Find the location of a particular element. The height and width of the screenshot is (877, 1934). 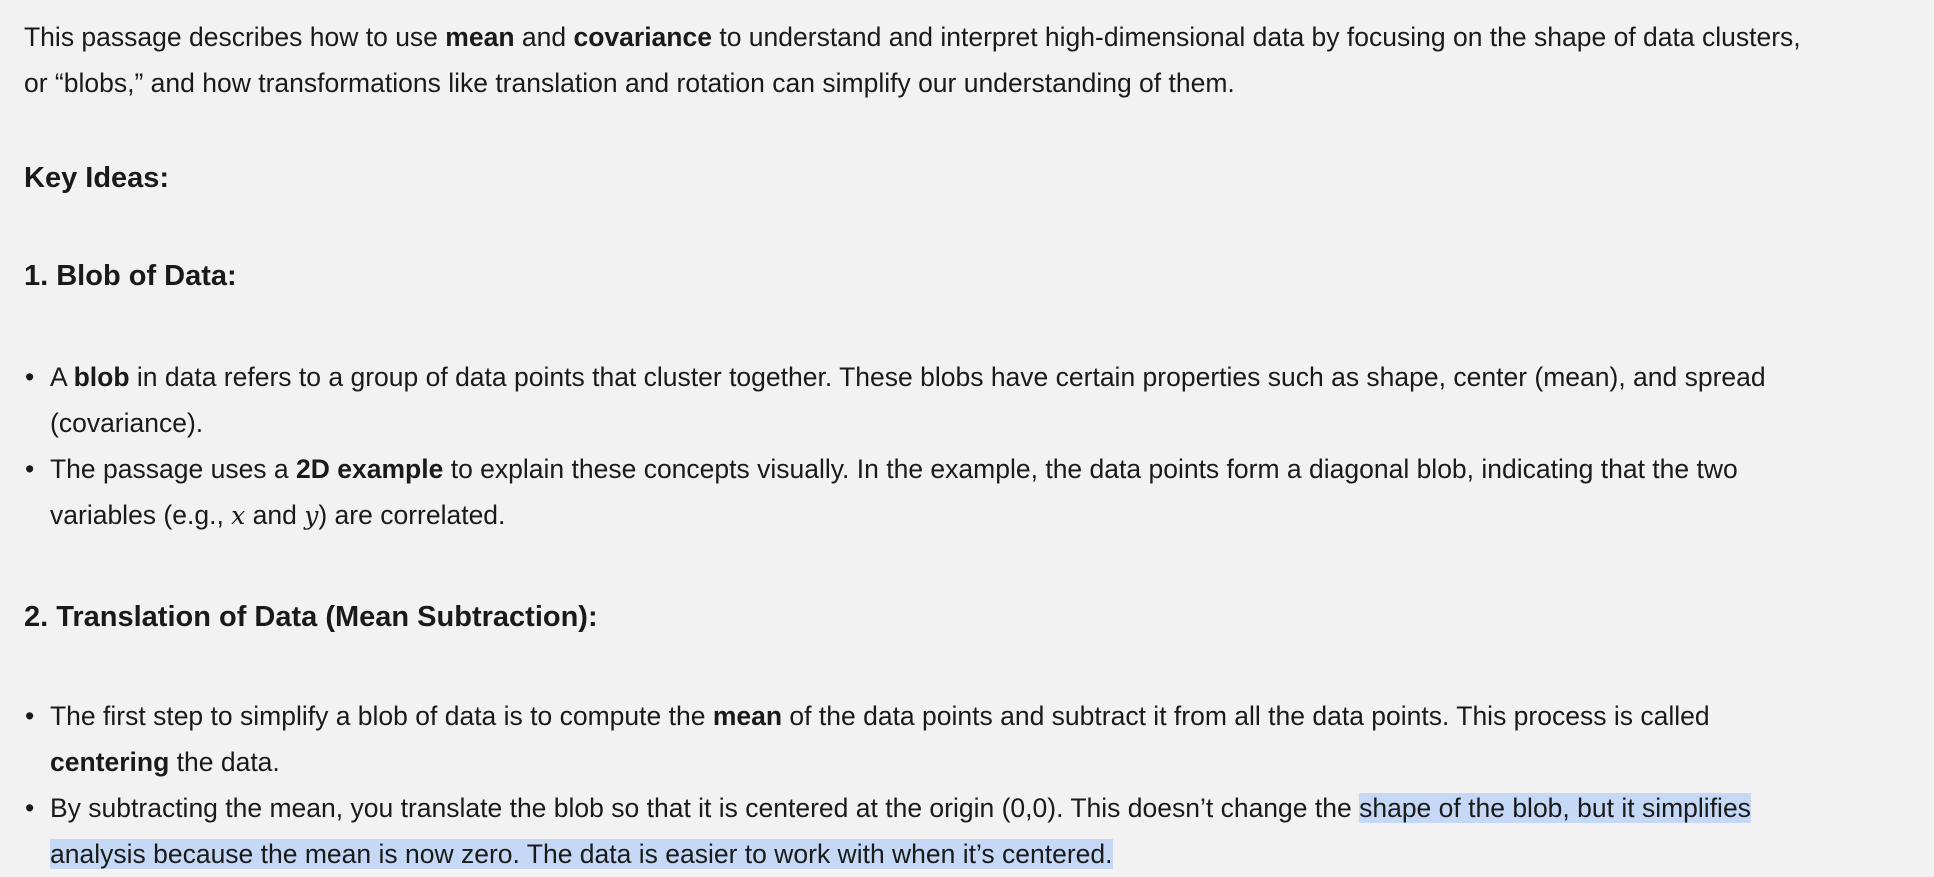

item-bold-text: centering is located at coordinates (110, 762).